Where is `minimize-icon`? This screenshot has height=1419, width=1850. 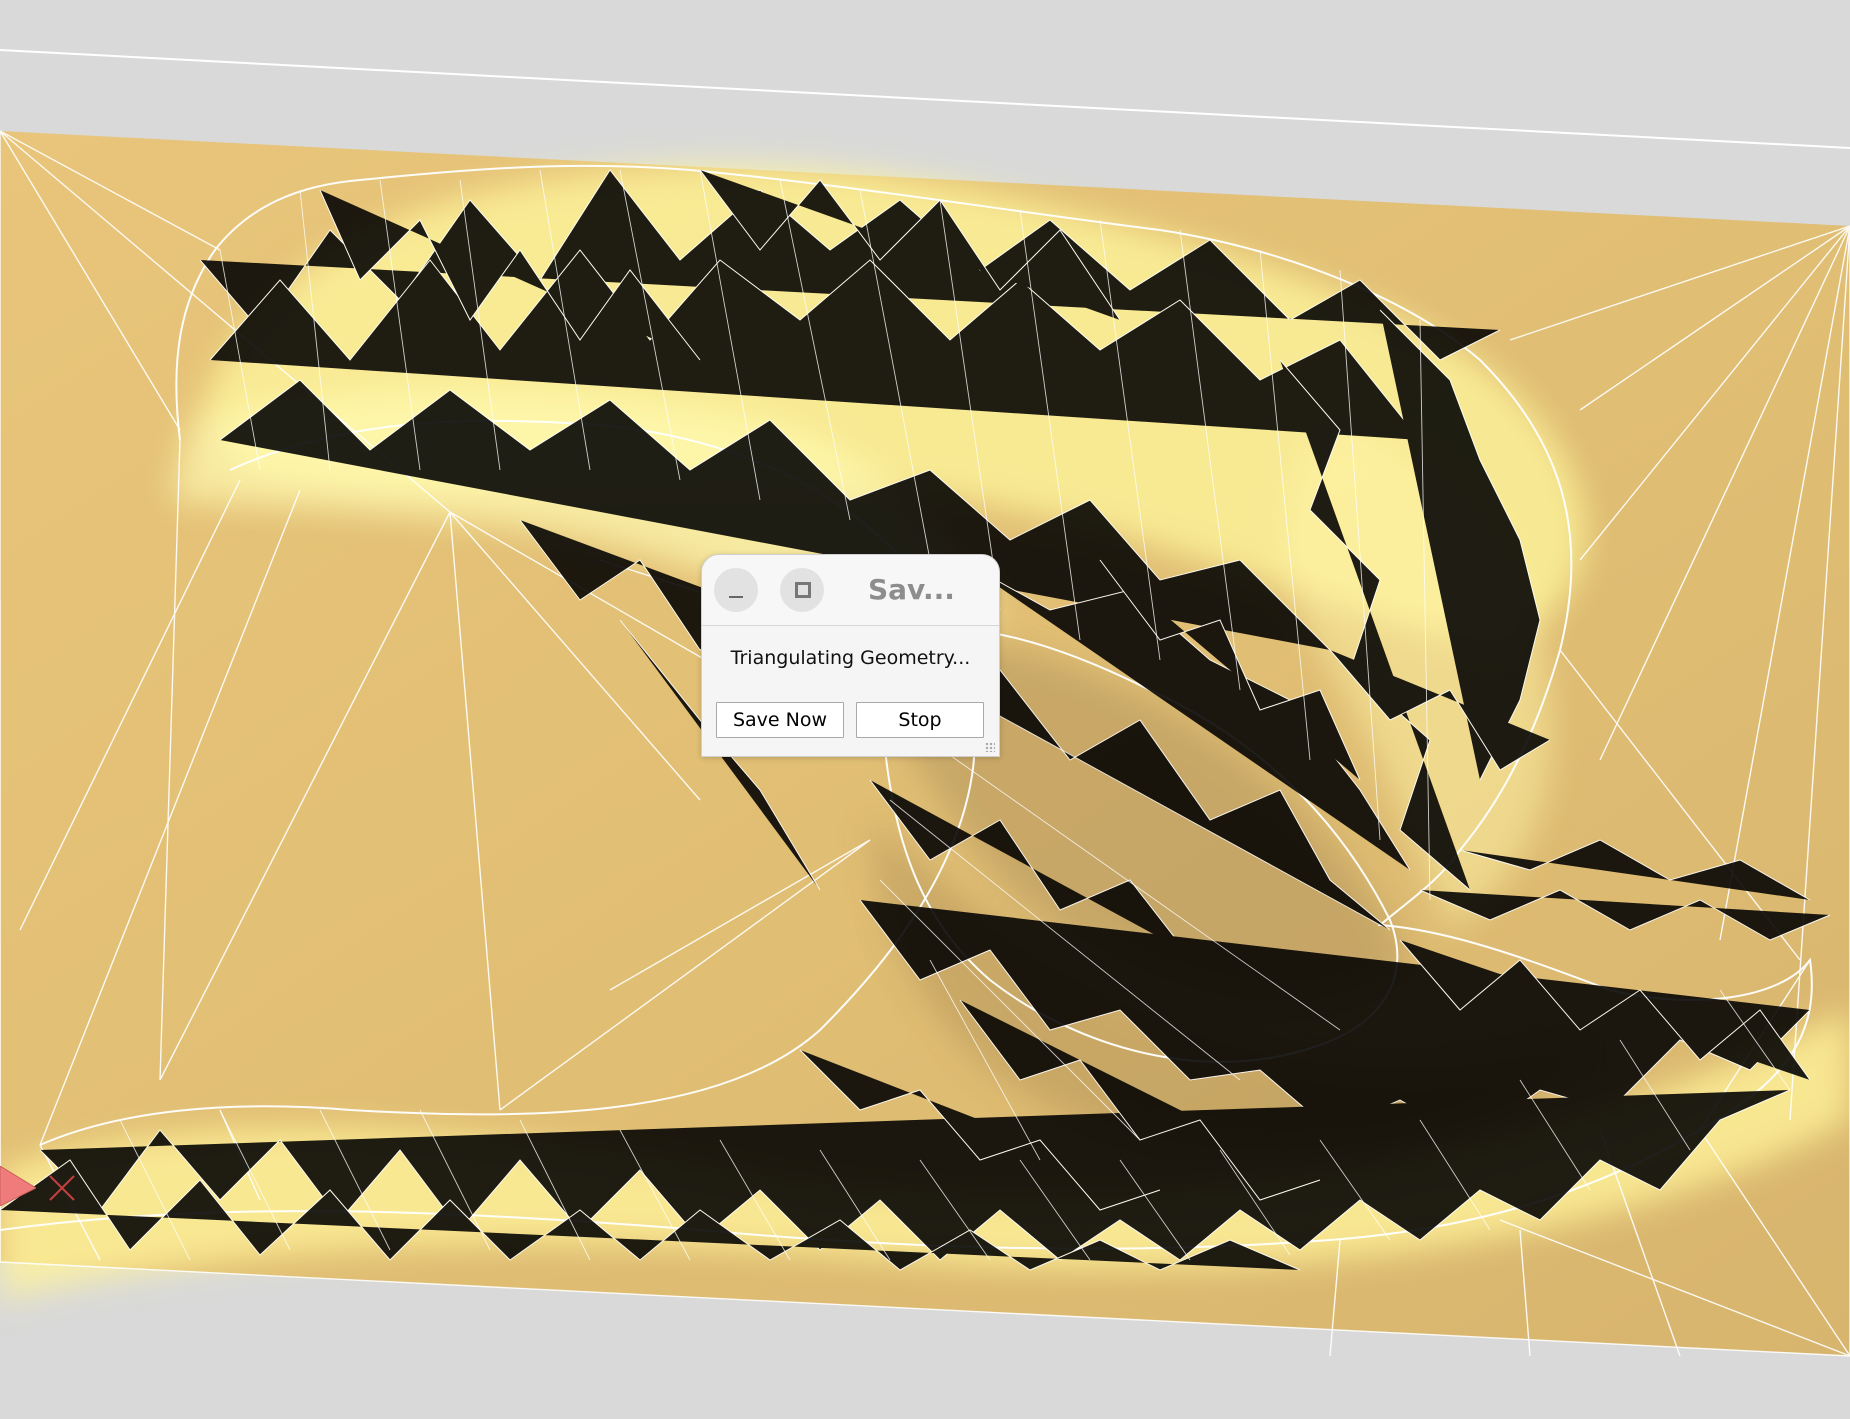
minimize-icon is located at coordinates (736, 597).